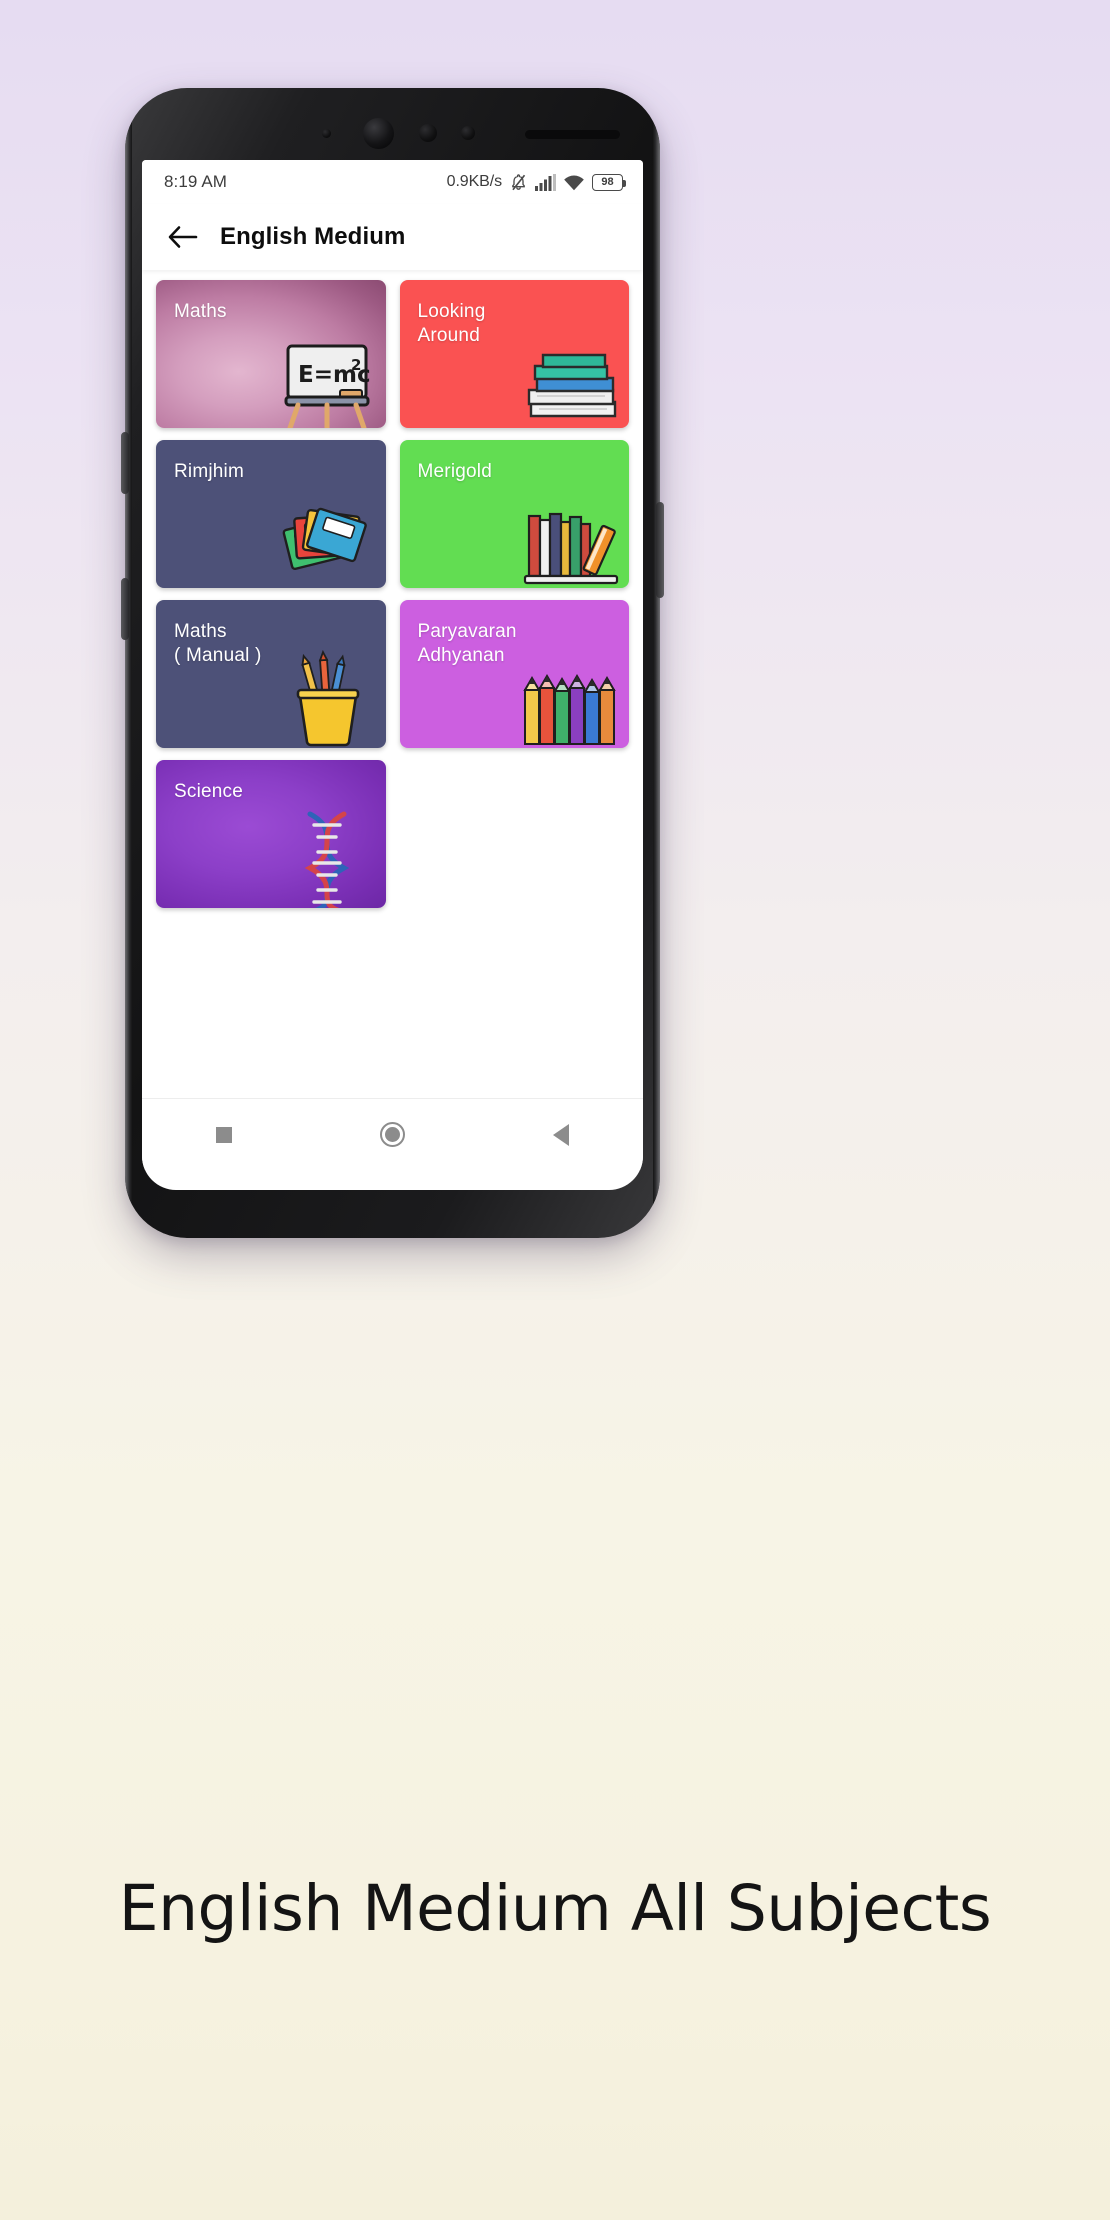 The height and width of the screenshot is (2220, 1110). Describe the element at coordinates (313, 236) in the screenshot. I see `page-title: English Medium` at that location.